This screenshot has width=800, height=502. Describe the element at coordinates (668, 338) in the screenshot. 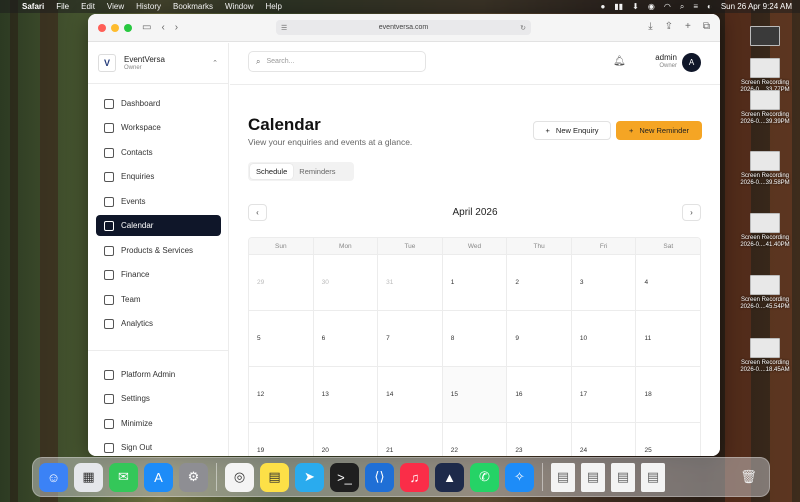

I see `calendar-day-cell: 11` at that location.